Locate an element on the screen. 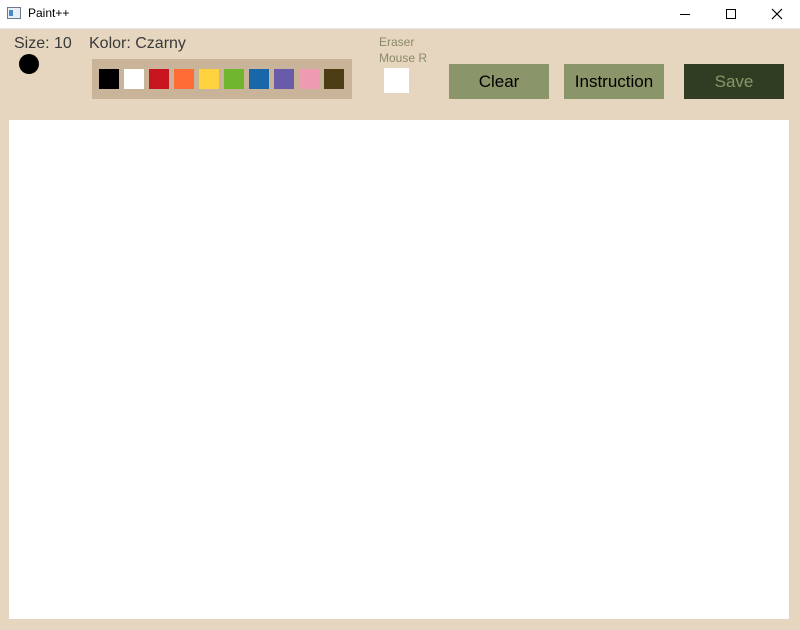 This screenshot has width=800, height=630. eraser-swatch is located at coordinates (396, 80).